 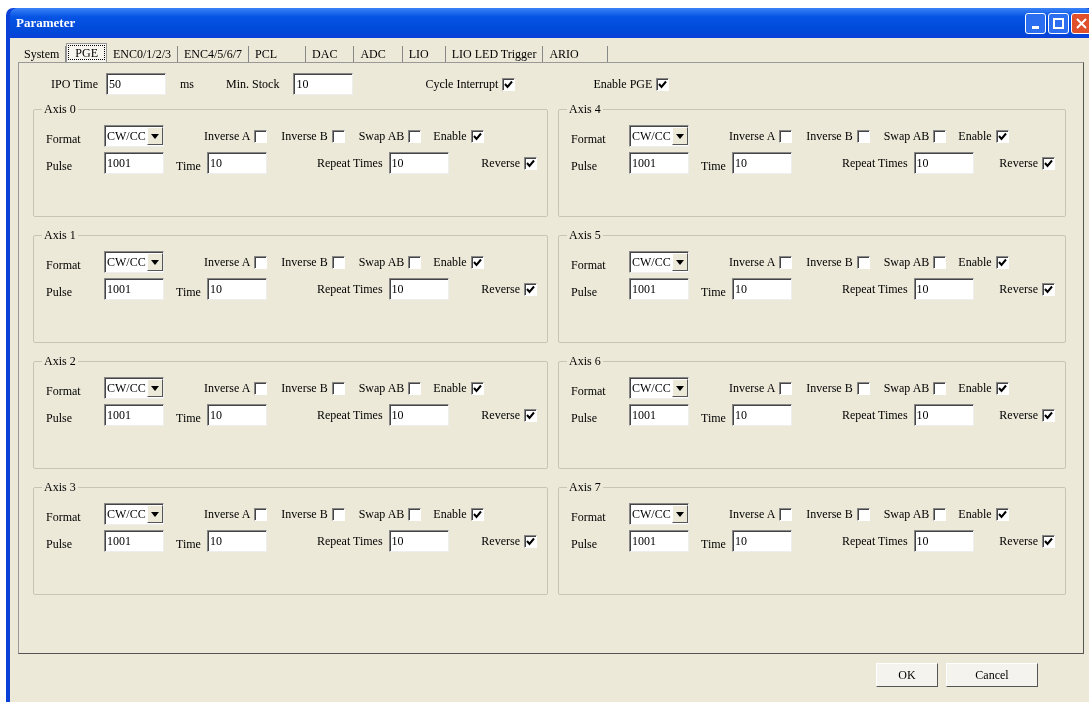 I want to click on group-title: Axis 6, so click(x=585, y=361).